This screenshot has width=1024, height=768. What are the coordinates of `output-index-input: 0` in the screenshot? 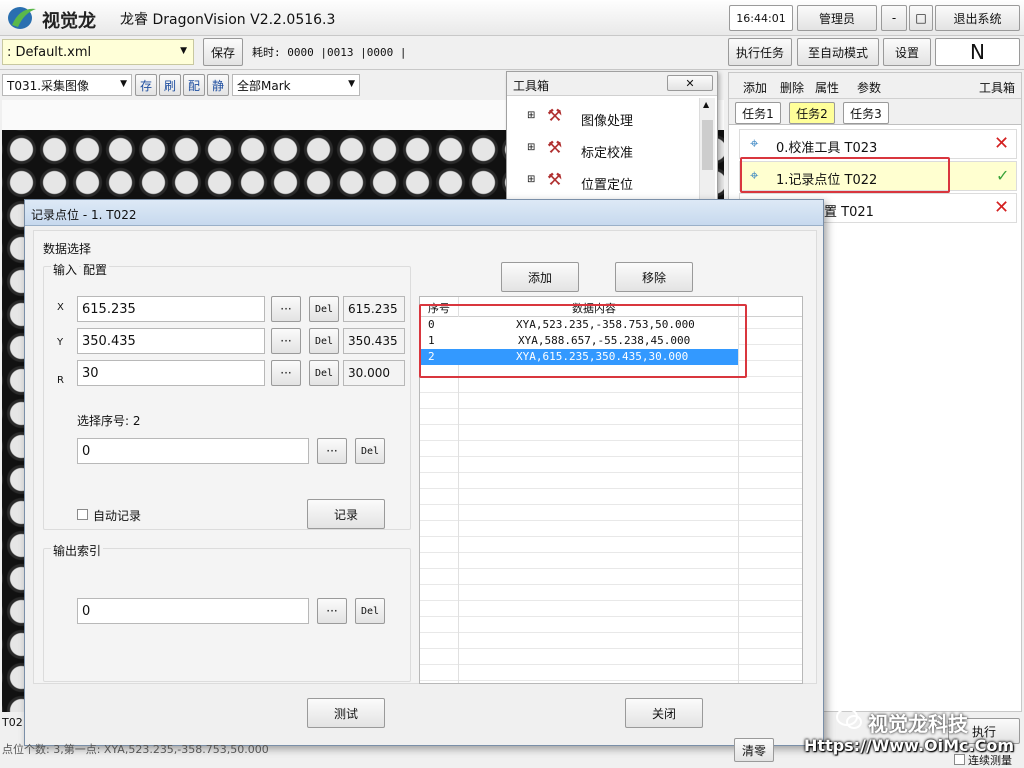 It's located at (193, 611).